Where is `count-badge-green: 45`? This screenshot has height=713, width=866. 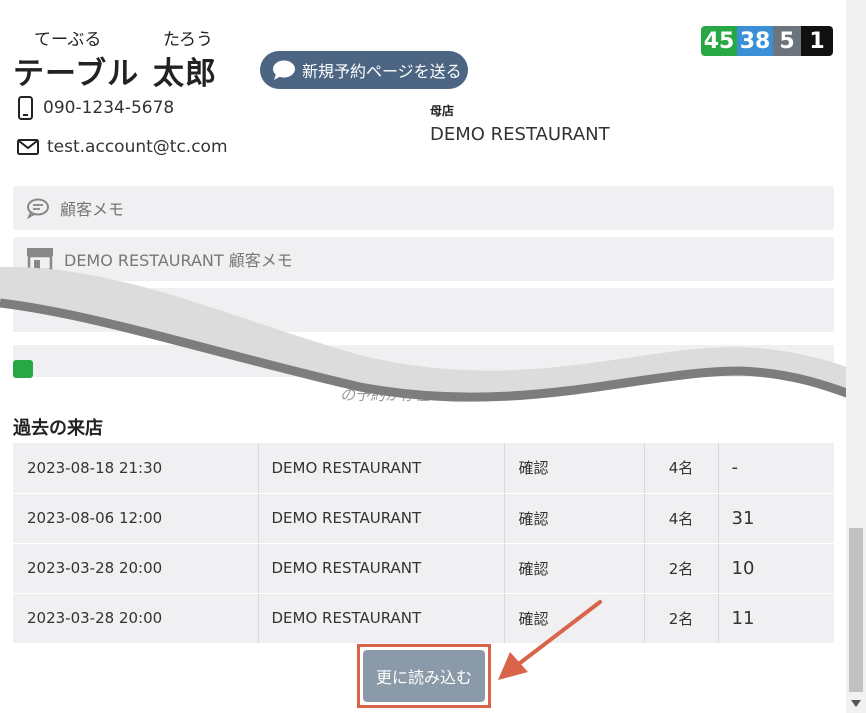
count-badge-green: 45 is located at coordinates (719, 41).